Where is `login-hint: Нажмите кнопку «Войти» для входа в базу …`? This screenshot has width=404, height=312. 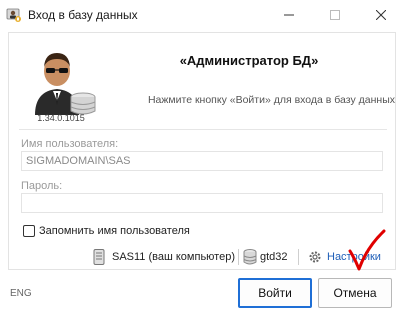
login-hint: Нажмите кнопку «Войти» для входа в базу … is located at coordinates (271, 100).